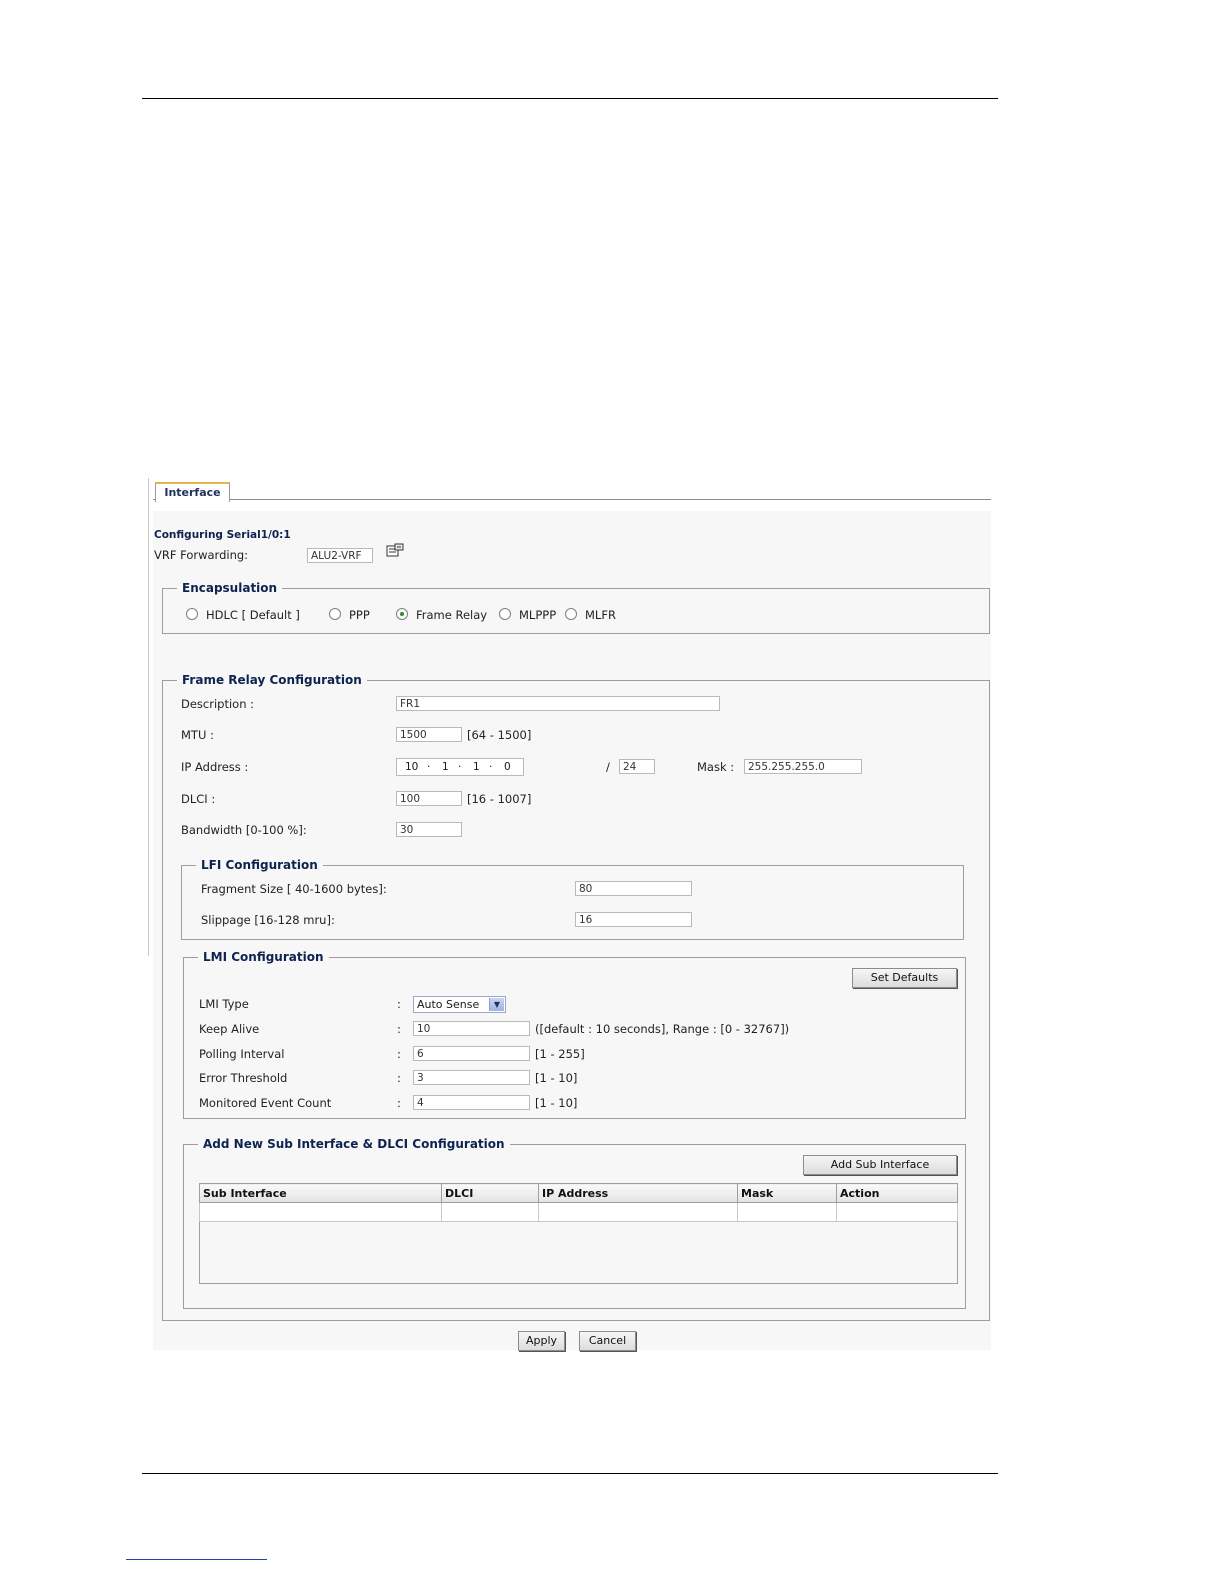  Describe the element at coordinates (399, 1029) in the screenshot. I see `keep-alive-colon: :` at that location.